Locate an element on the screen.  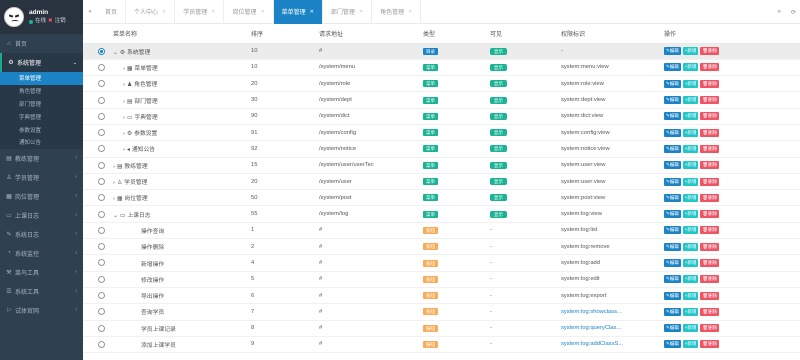
col-menu-name: 菜单名称 is located at coordinates (180, 34).